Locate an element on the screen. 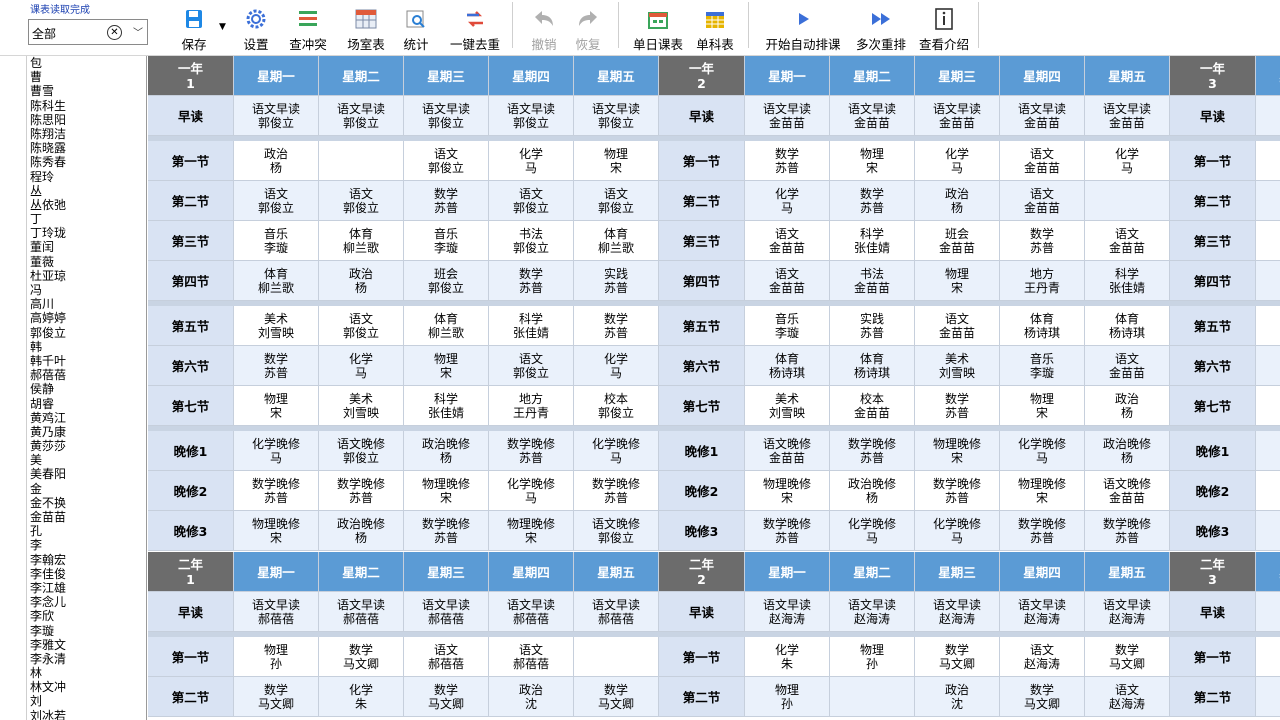  lesson-cell: 政治杨 is located at coordinates (361, 281).